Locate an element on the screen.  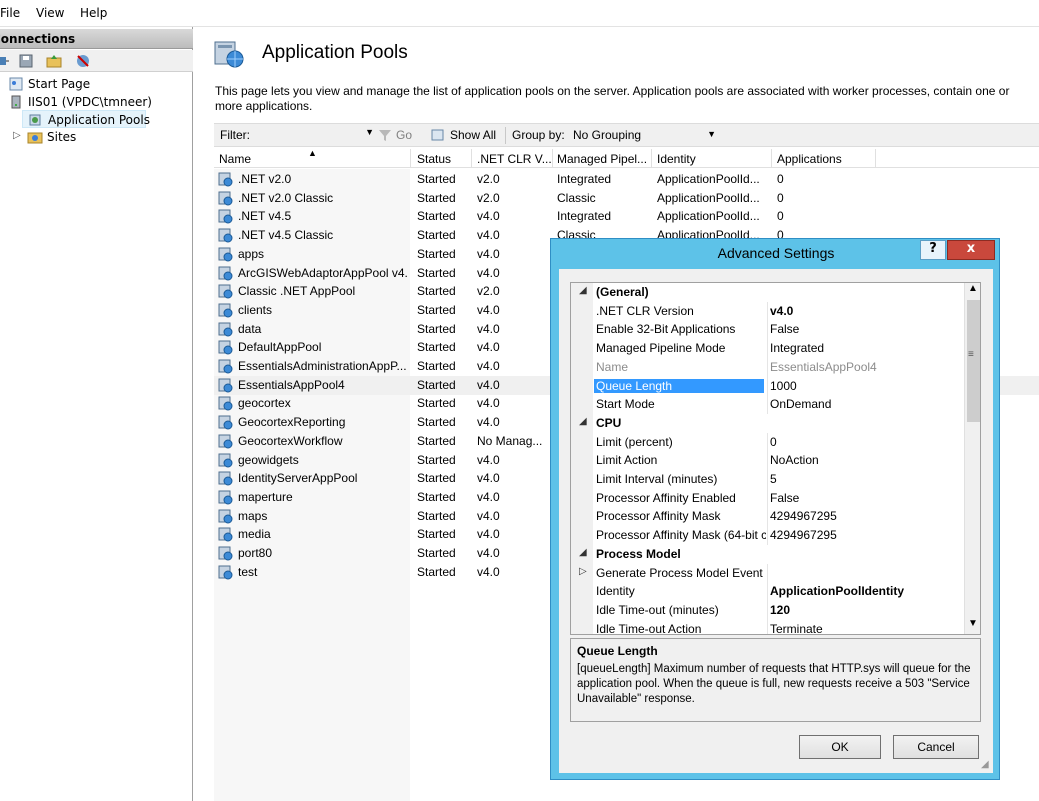
group-by-select: No Grouping ▼ is located at coordinates (645, 135).